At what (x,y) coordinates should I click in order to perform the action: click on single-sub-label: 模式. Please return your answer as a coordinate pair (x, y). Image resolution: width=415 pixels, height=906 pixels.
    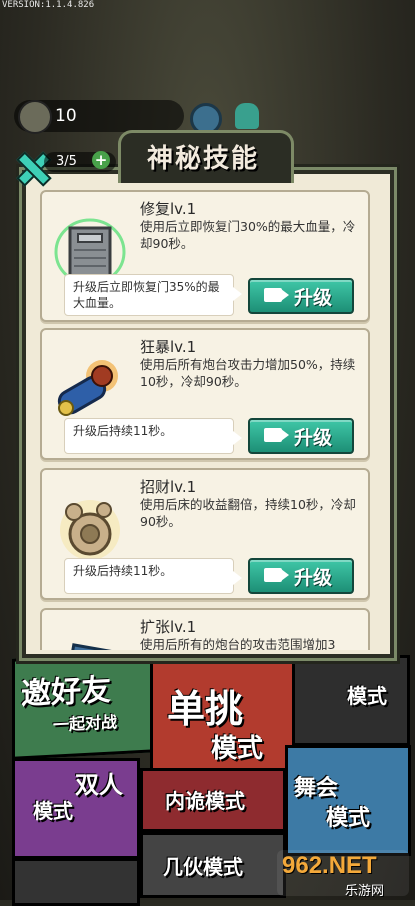
    Looking at the image, I should click on (237, 749).